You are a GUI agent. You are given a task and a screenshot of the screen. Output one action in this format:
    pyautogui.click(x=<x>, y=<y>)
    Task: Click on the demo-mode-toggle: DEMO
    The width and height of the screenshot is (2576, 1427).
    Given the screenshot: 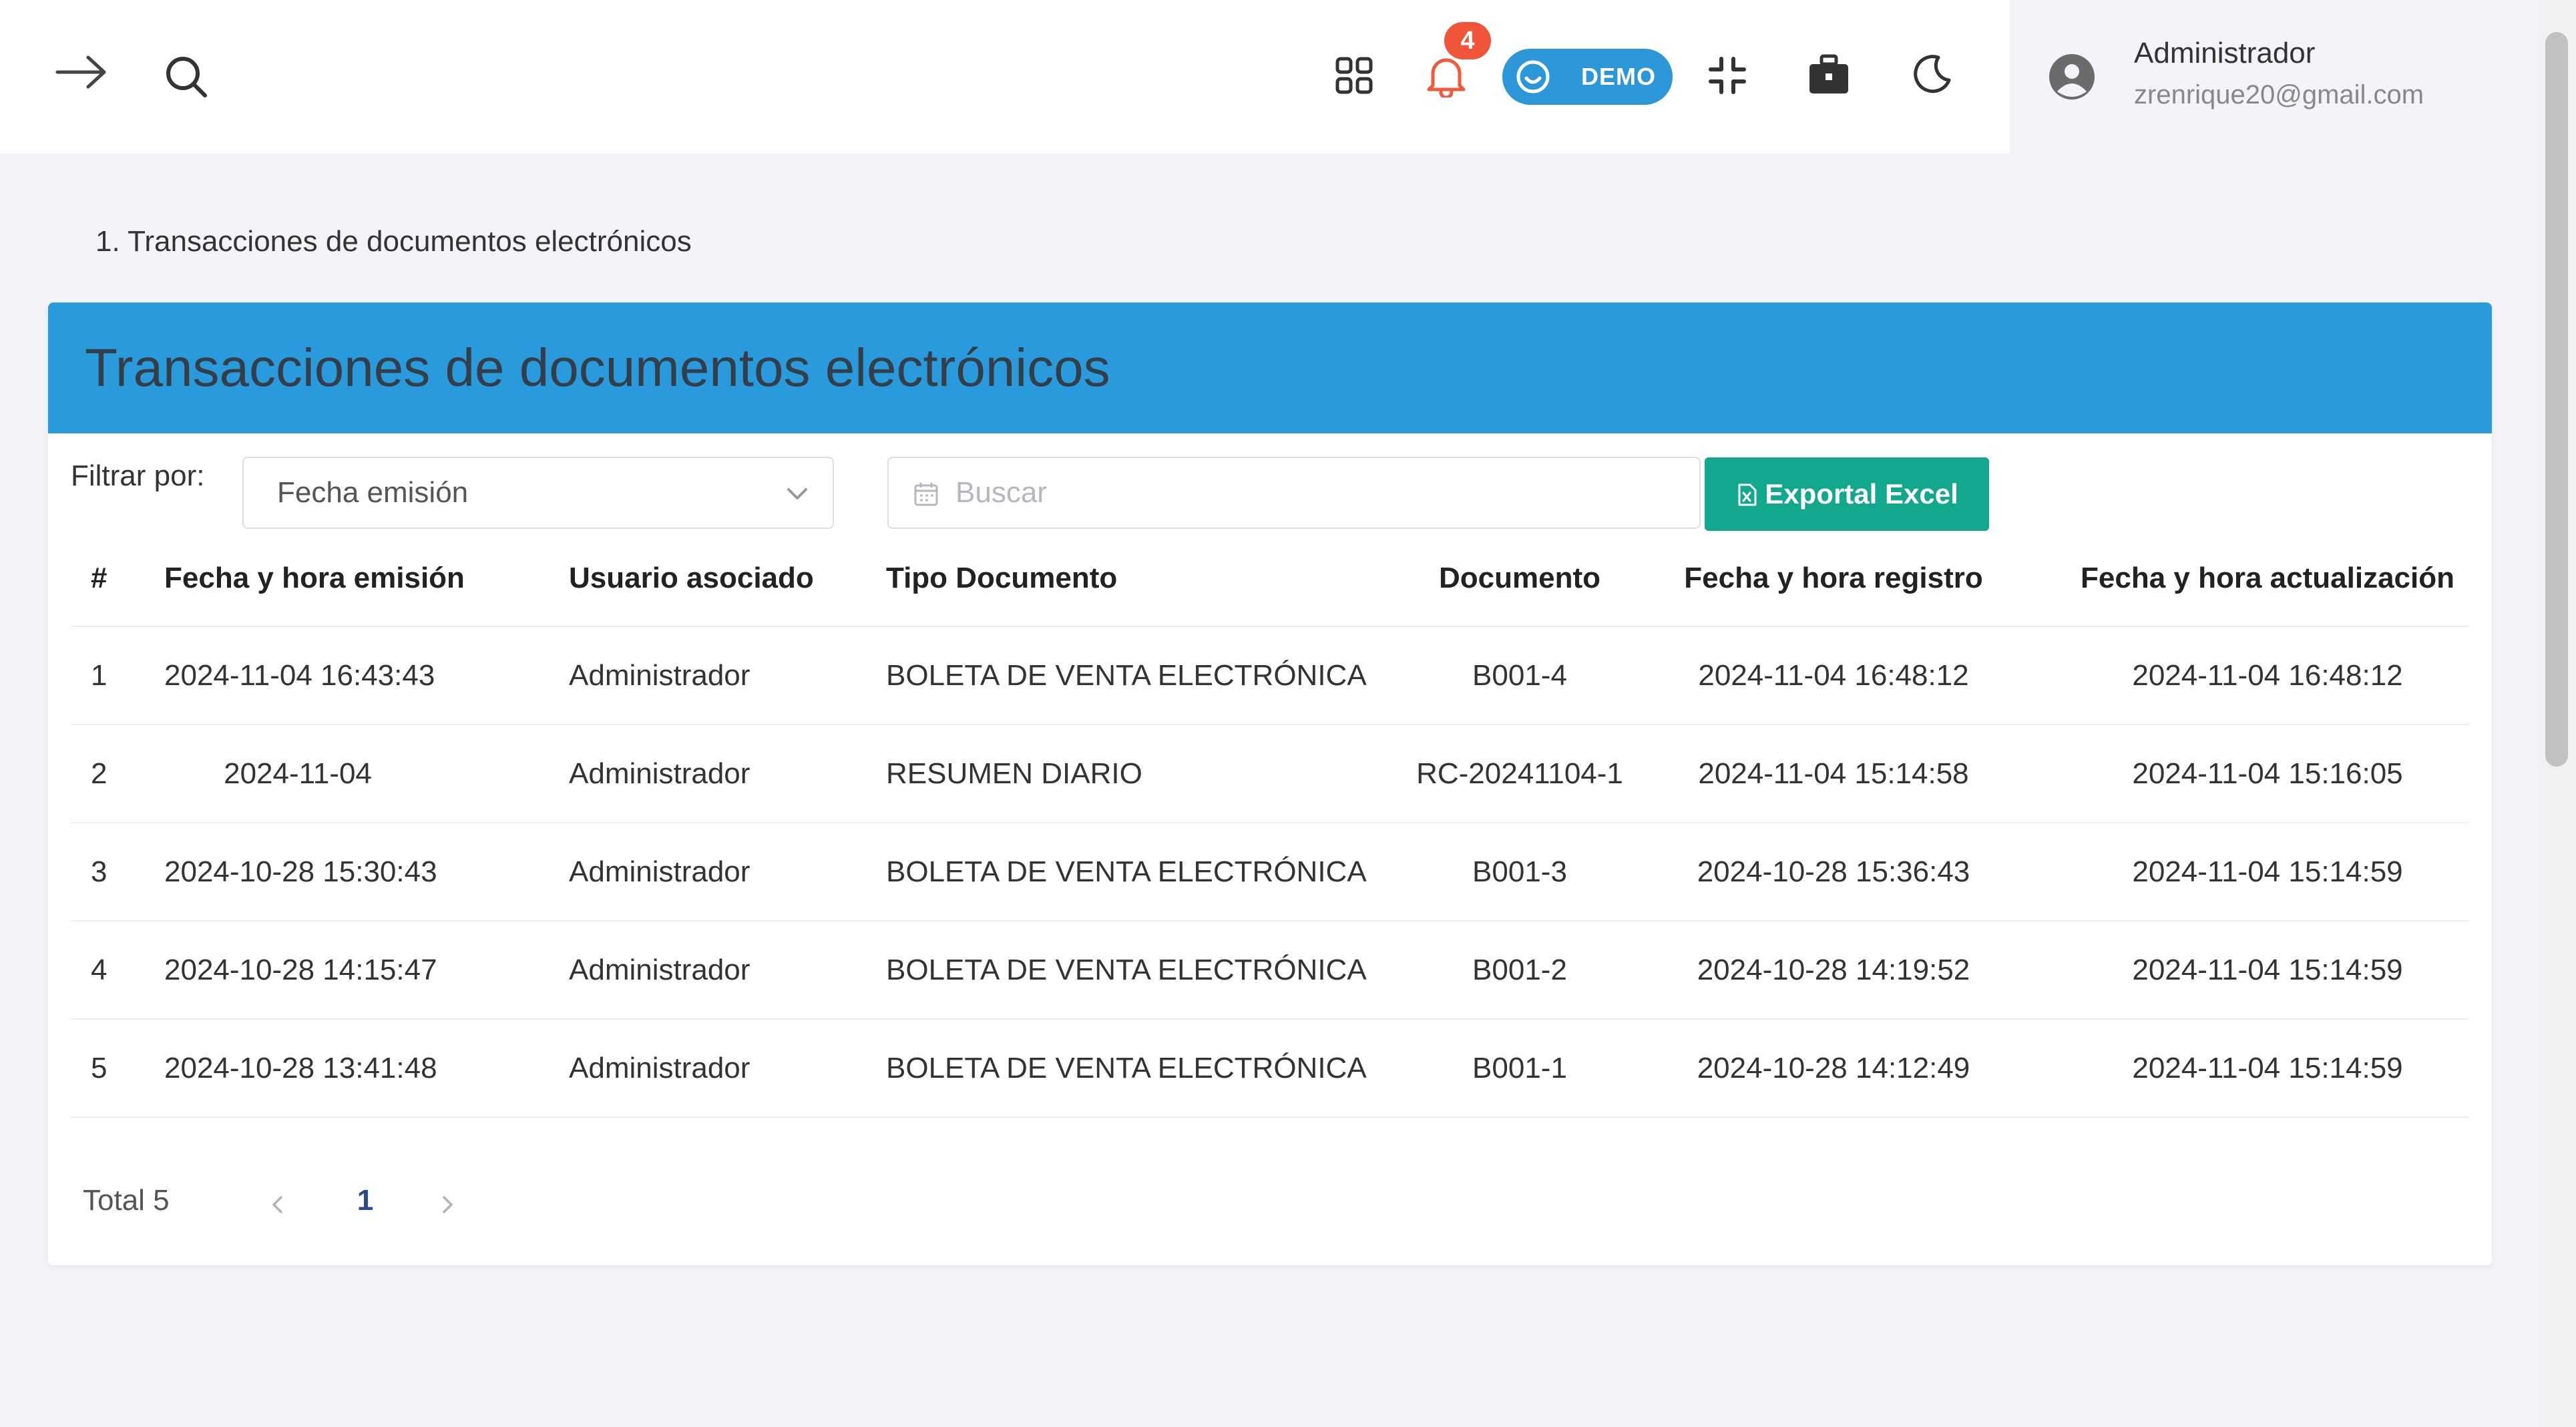 What is the action you would take?
    pyautogui.click(x=1588, y=77)
    